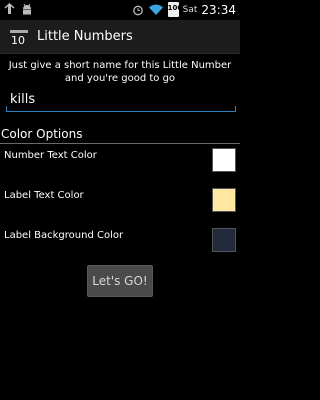 Image resolution: width=320 pixels, height=400 pixels. Describe the element at coordinates (120, 10) in the screenshot. I see `status-bar: 100 Sat 23:34` at that location.